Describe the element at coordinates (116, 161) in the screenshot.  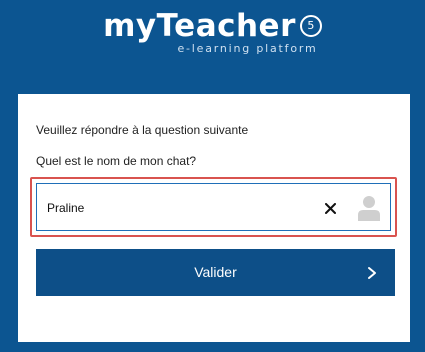
I see `security-question: Quel est le nom de mon chat?` at that location.